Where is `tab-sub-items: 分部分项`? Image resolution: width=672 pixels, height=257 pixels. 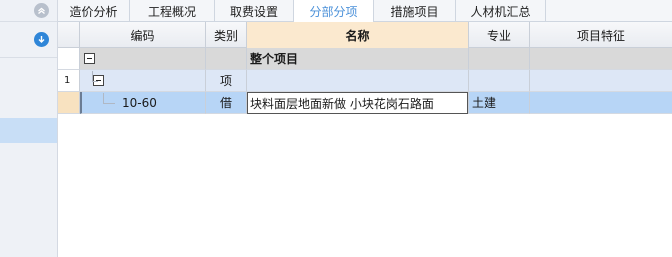
tab-sub-items: 分部分项 is located at coordinates (334, 11).